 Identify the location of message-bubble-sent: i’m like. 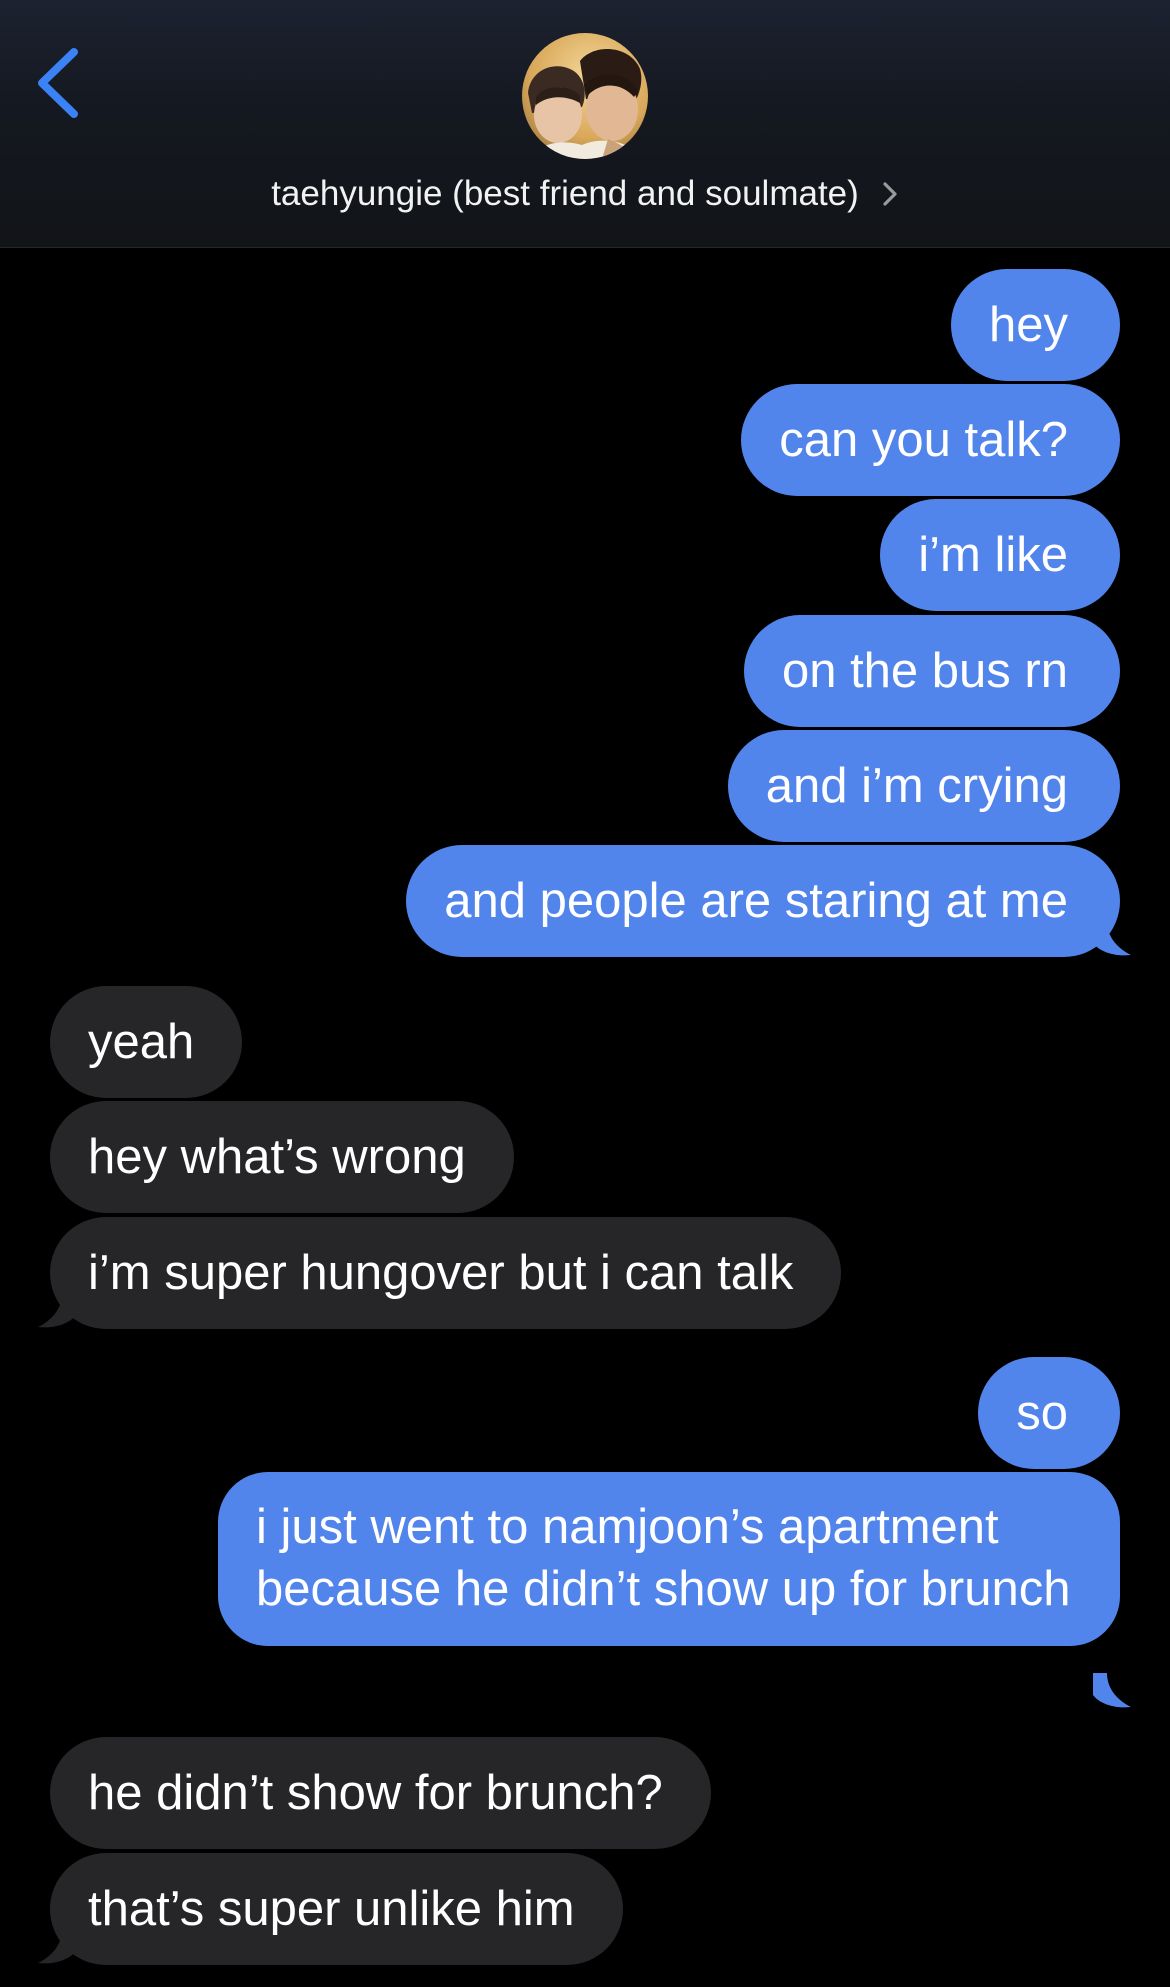
(1000, 555).